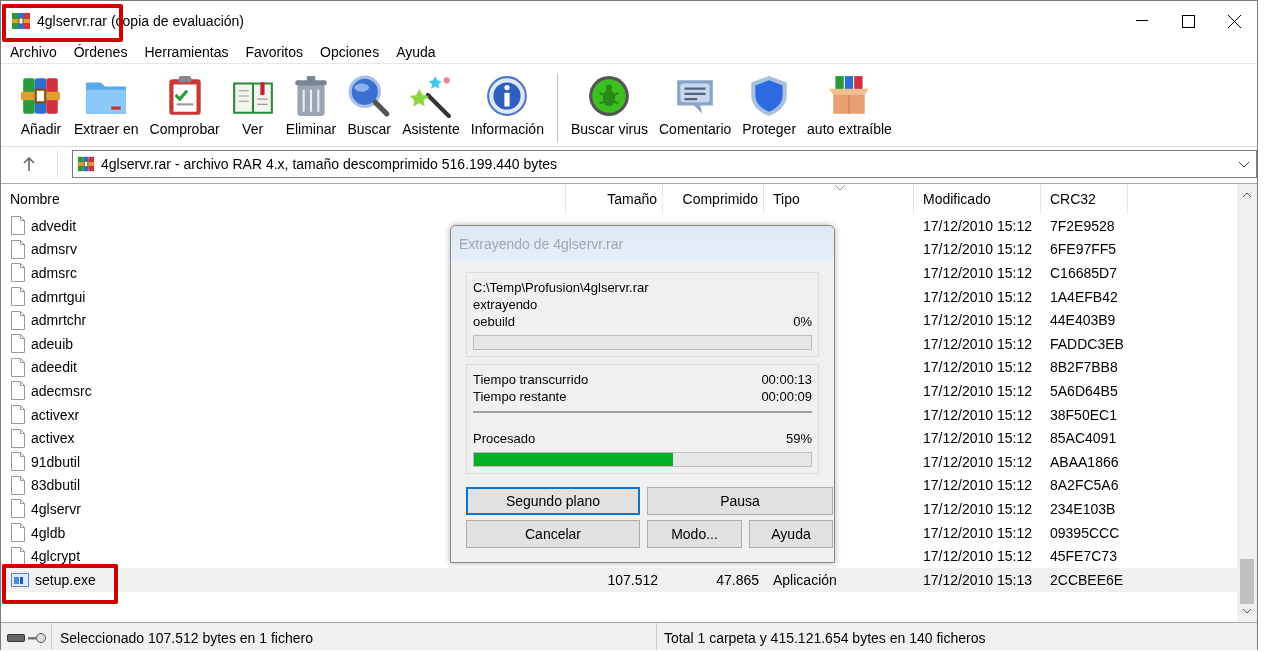 This screenshot has width=1268, height=652. I want to click on file-name: adeuib, so click(52, 343).